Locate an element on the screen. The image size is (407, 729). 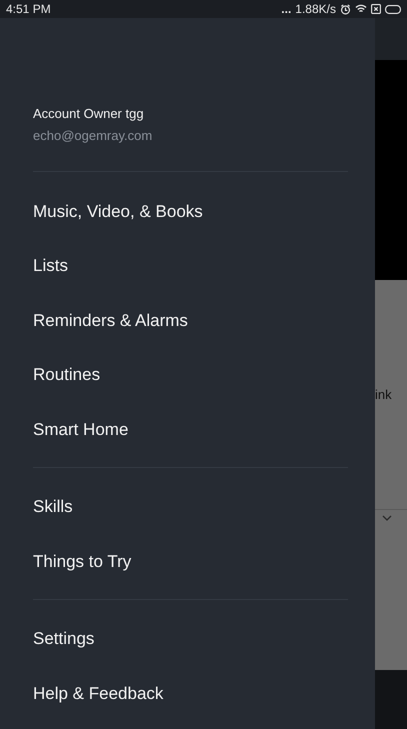
wifi-icon is located at coordinates (361, 9).